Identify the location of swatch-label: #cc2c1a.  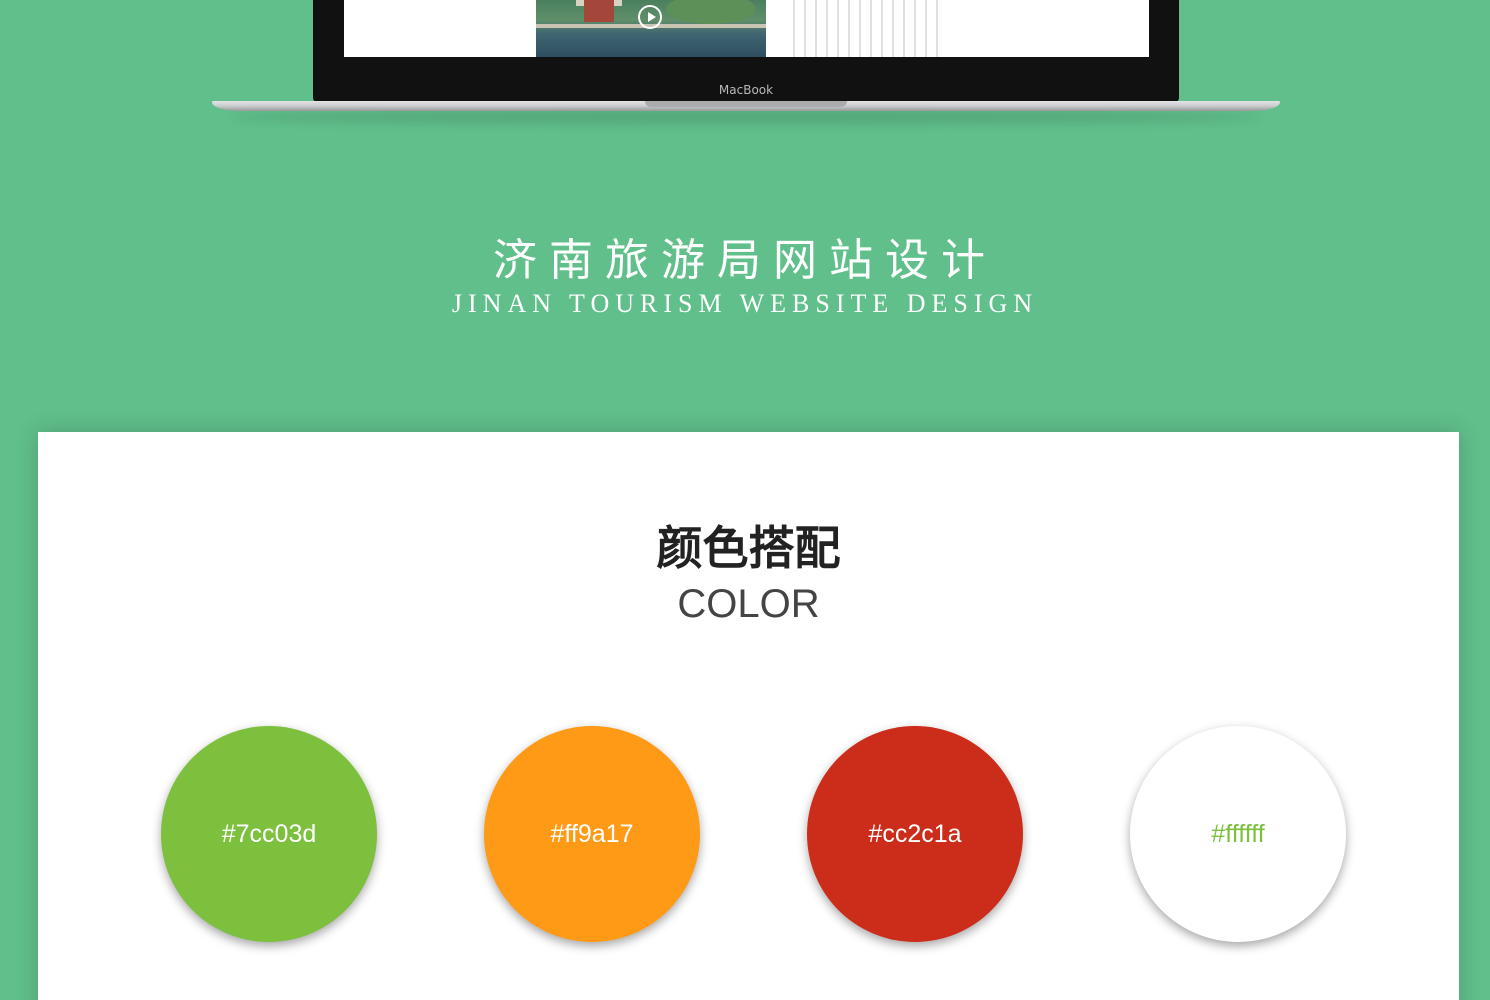
(915, 833).